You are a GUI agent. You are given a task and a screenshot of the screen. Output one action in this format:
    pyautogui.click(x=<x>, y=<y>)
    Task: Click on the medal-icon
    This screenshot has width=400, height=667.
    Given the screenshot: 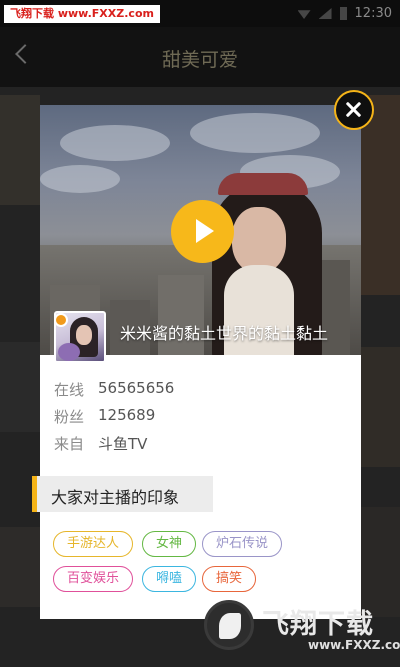 What is the action you would take?
    pyautogui.click(x=61, y=320)
    